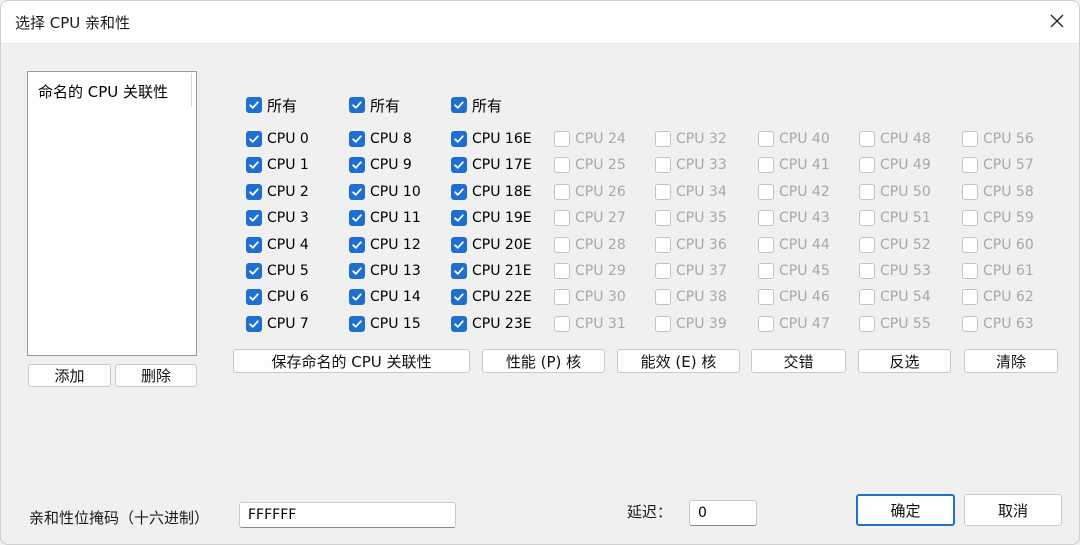 This screenshot has height=545, width=1080. What do you see at coordinates (543, 361) in the screenshot?
I see `performance-cores-button: 性能 (P) 核` at bounding box center [543, 361].